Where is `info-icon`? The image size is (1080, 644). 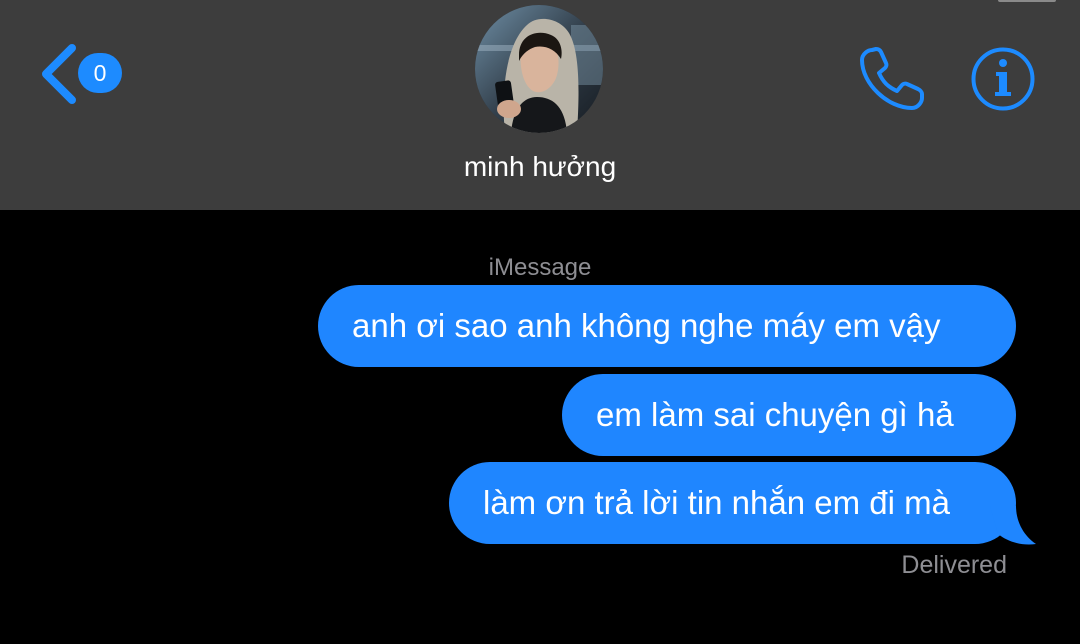 info-icon is located at coordinates (1003, 79).